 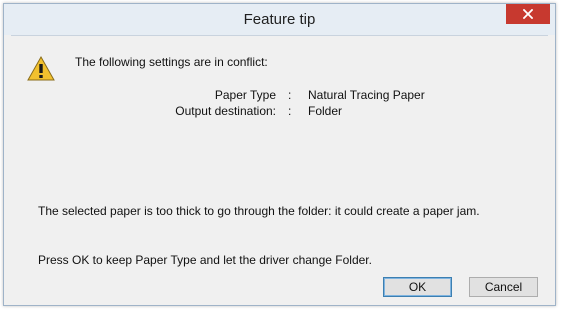 What do you see at coordinates (171, 62) in the screenshot?
I see `conflict-heading: The following settings are in conflict:` at bounding box center [171, 62].